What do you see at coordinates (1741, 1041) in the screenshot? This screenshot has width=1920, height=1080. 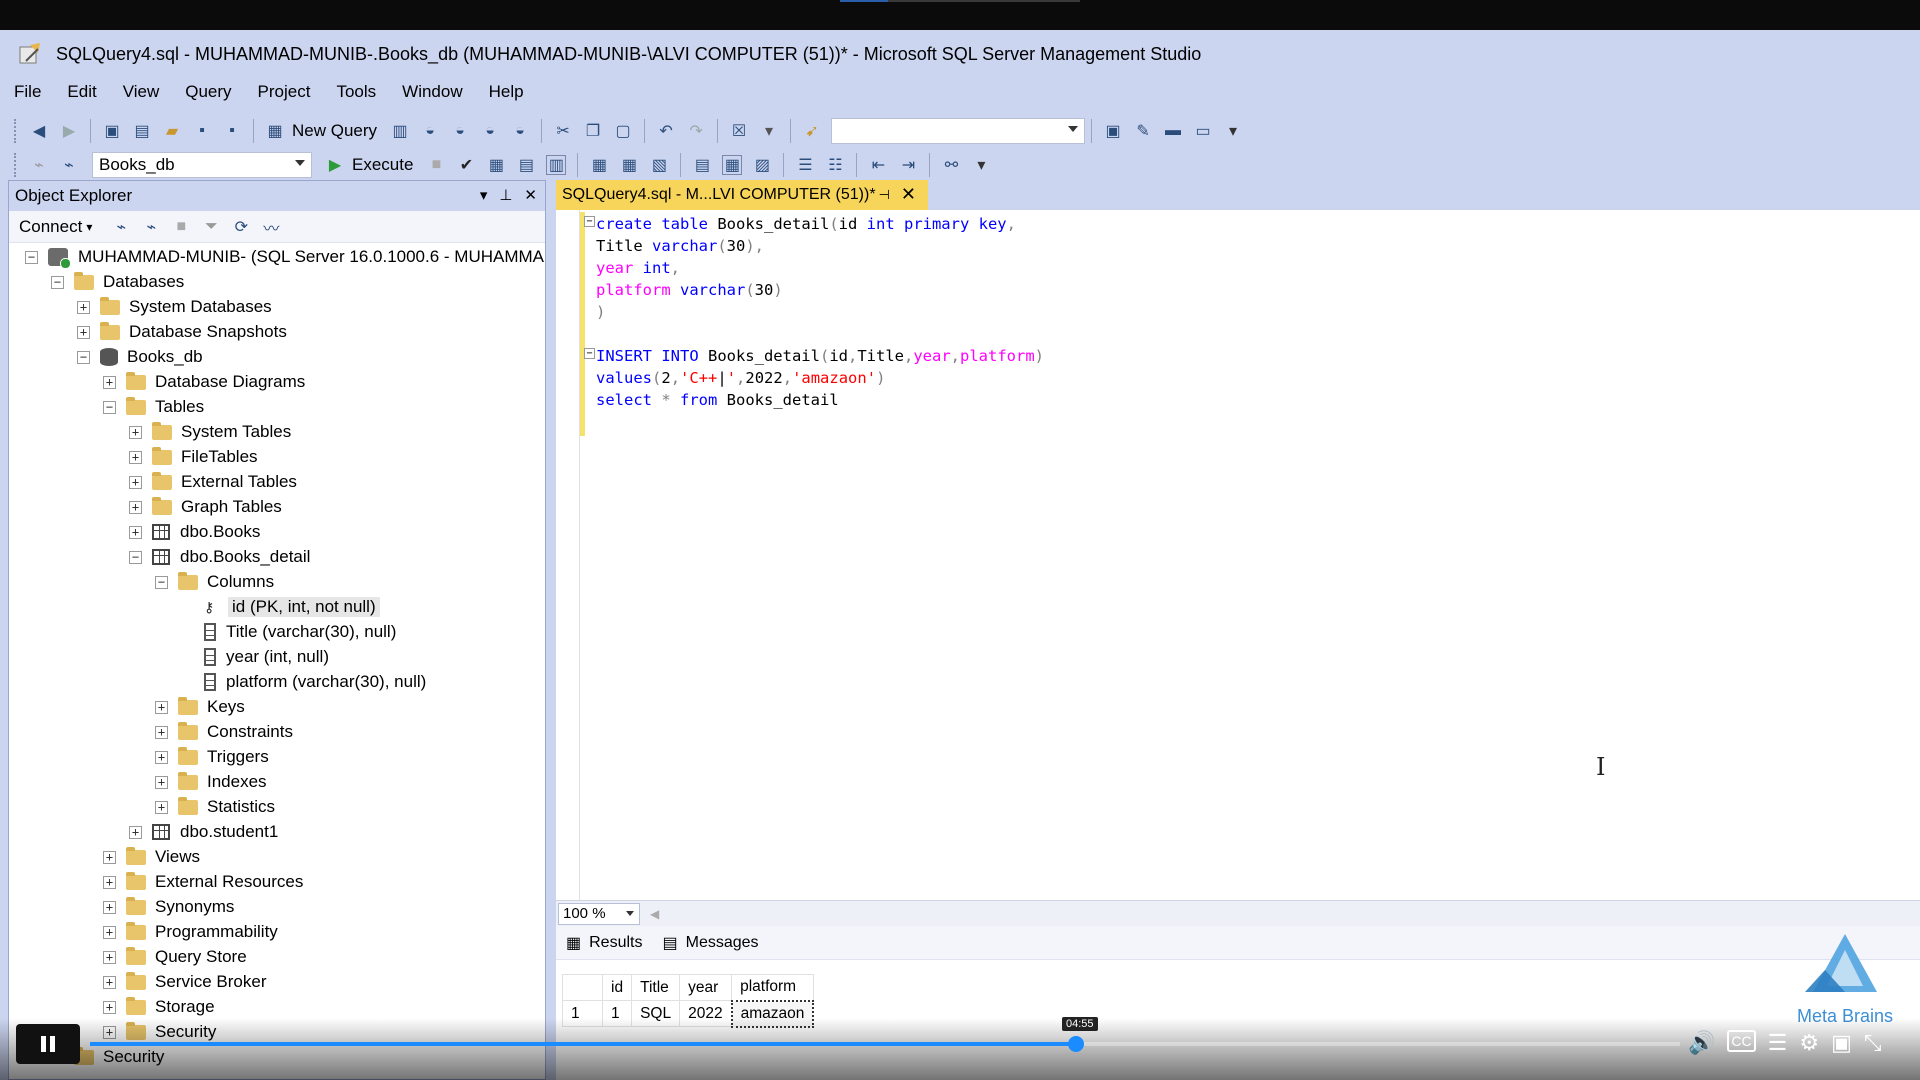 I see `captions-icon: CC` at bounding box center [1741, 1041].